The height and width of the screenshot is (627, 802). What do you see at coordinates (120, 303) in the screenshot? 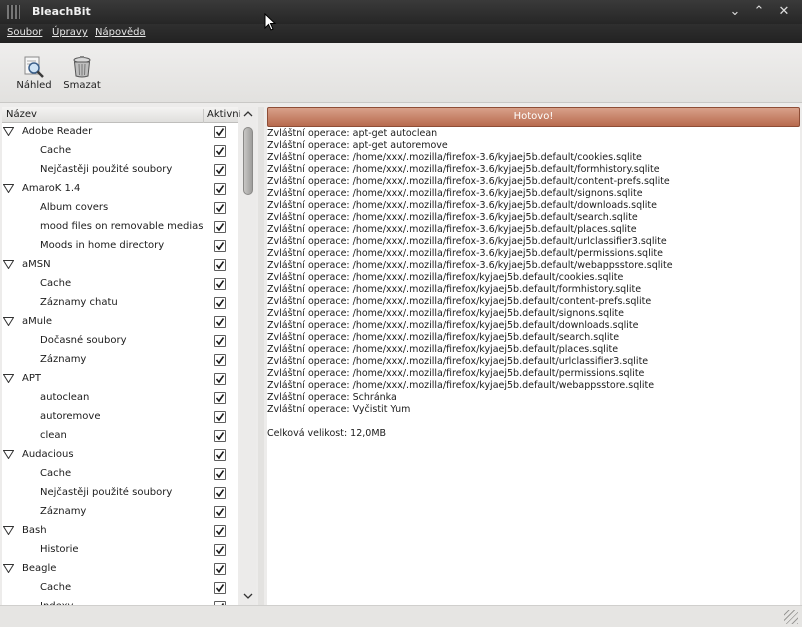
I see `tree-option-row: Záznamy chatu` at bounding box center [120, 303].